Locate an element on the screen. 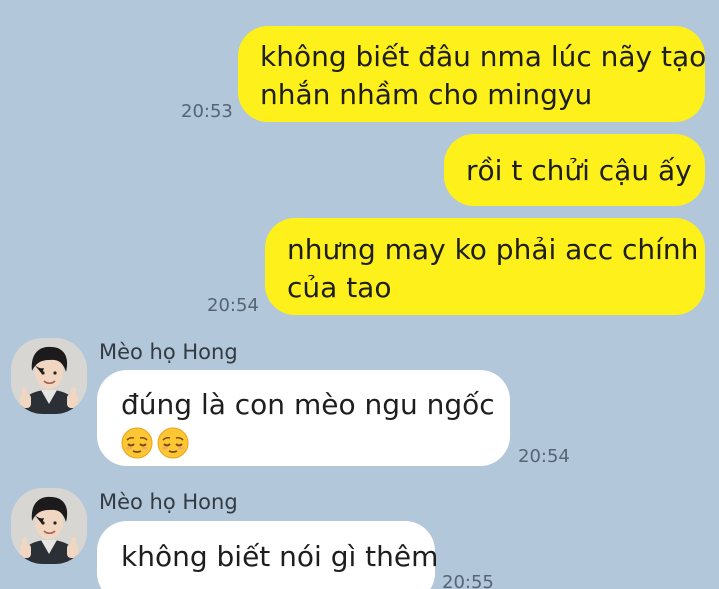 The image size is (719, 589). outgoing-message-bubble: rồi t chửi cậu ấy is located at coordinates (574, 170).